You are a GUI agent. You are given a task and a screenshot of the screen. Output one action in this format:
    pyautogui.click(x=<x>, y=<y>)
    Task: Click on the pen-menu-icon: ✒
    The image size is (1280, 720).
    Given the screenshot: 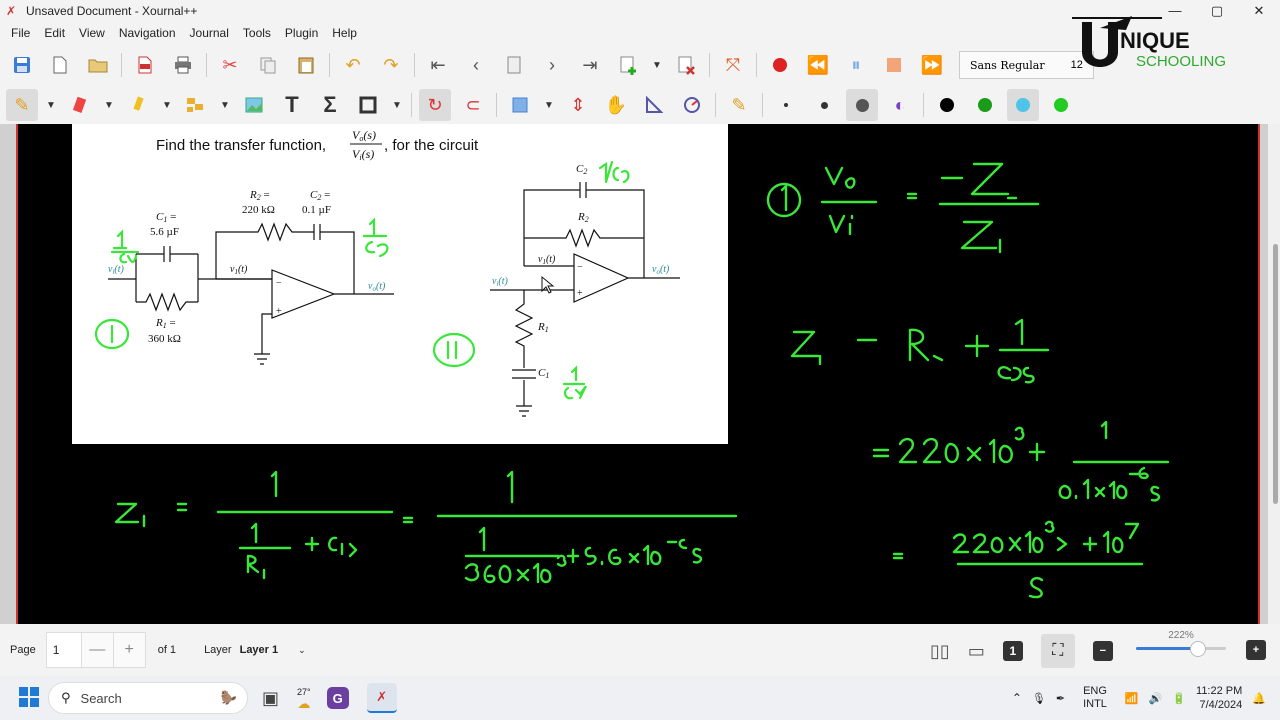 What is the action you would take?
    pyautogui.click(x=1060, y=698)
    